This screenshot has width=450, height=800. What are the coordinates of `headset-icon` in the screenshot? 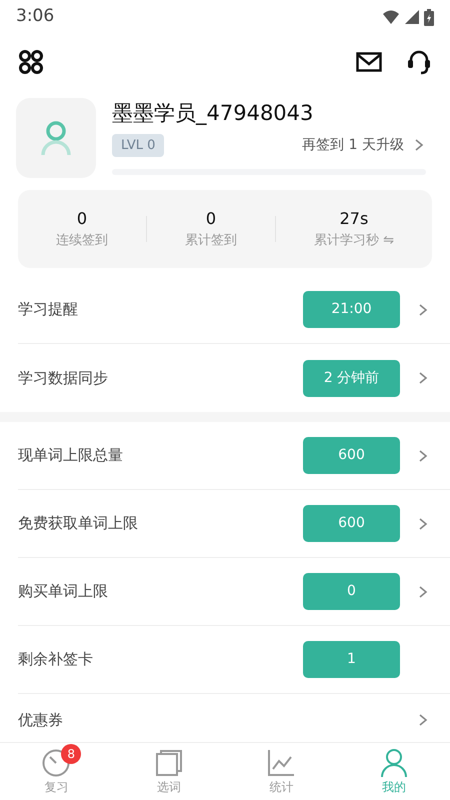 It's located at (419, 62).